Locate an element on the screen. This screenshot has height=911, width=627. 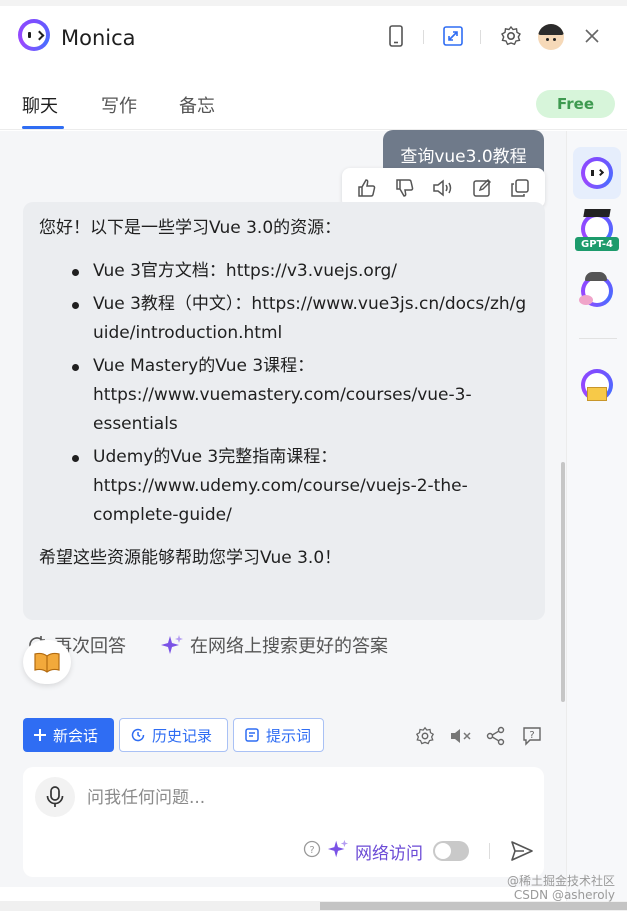
gpt4-tag: GPT-4 is located at coordinates (597, 244).